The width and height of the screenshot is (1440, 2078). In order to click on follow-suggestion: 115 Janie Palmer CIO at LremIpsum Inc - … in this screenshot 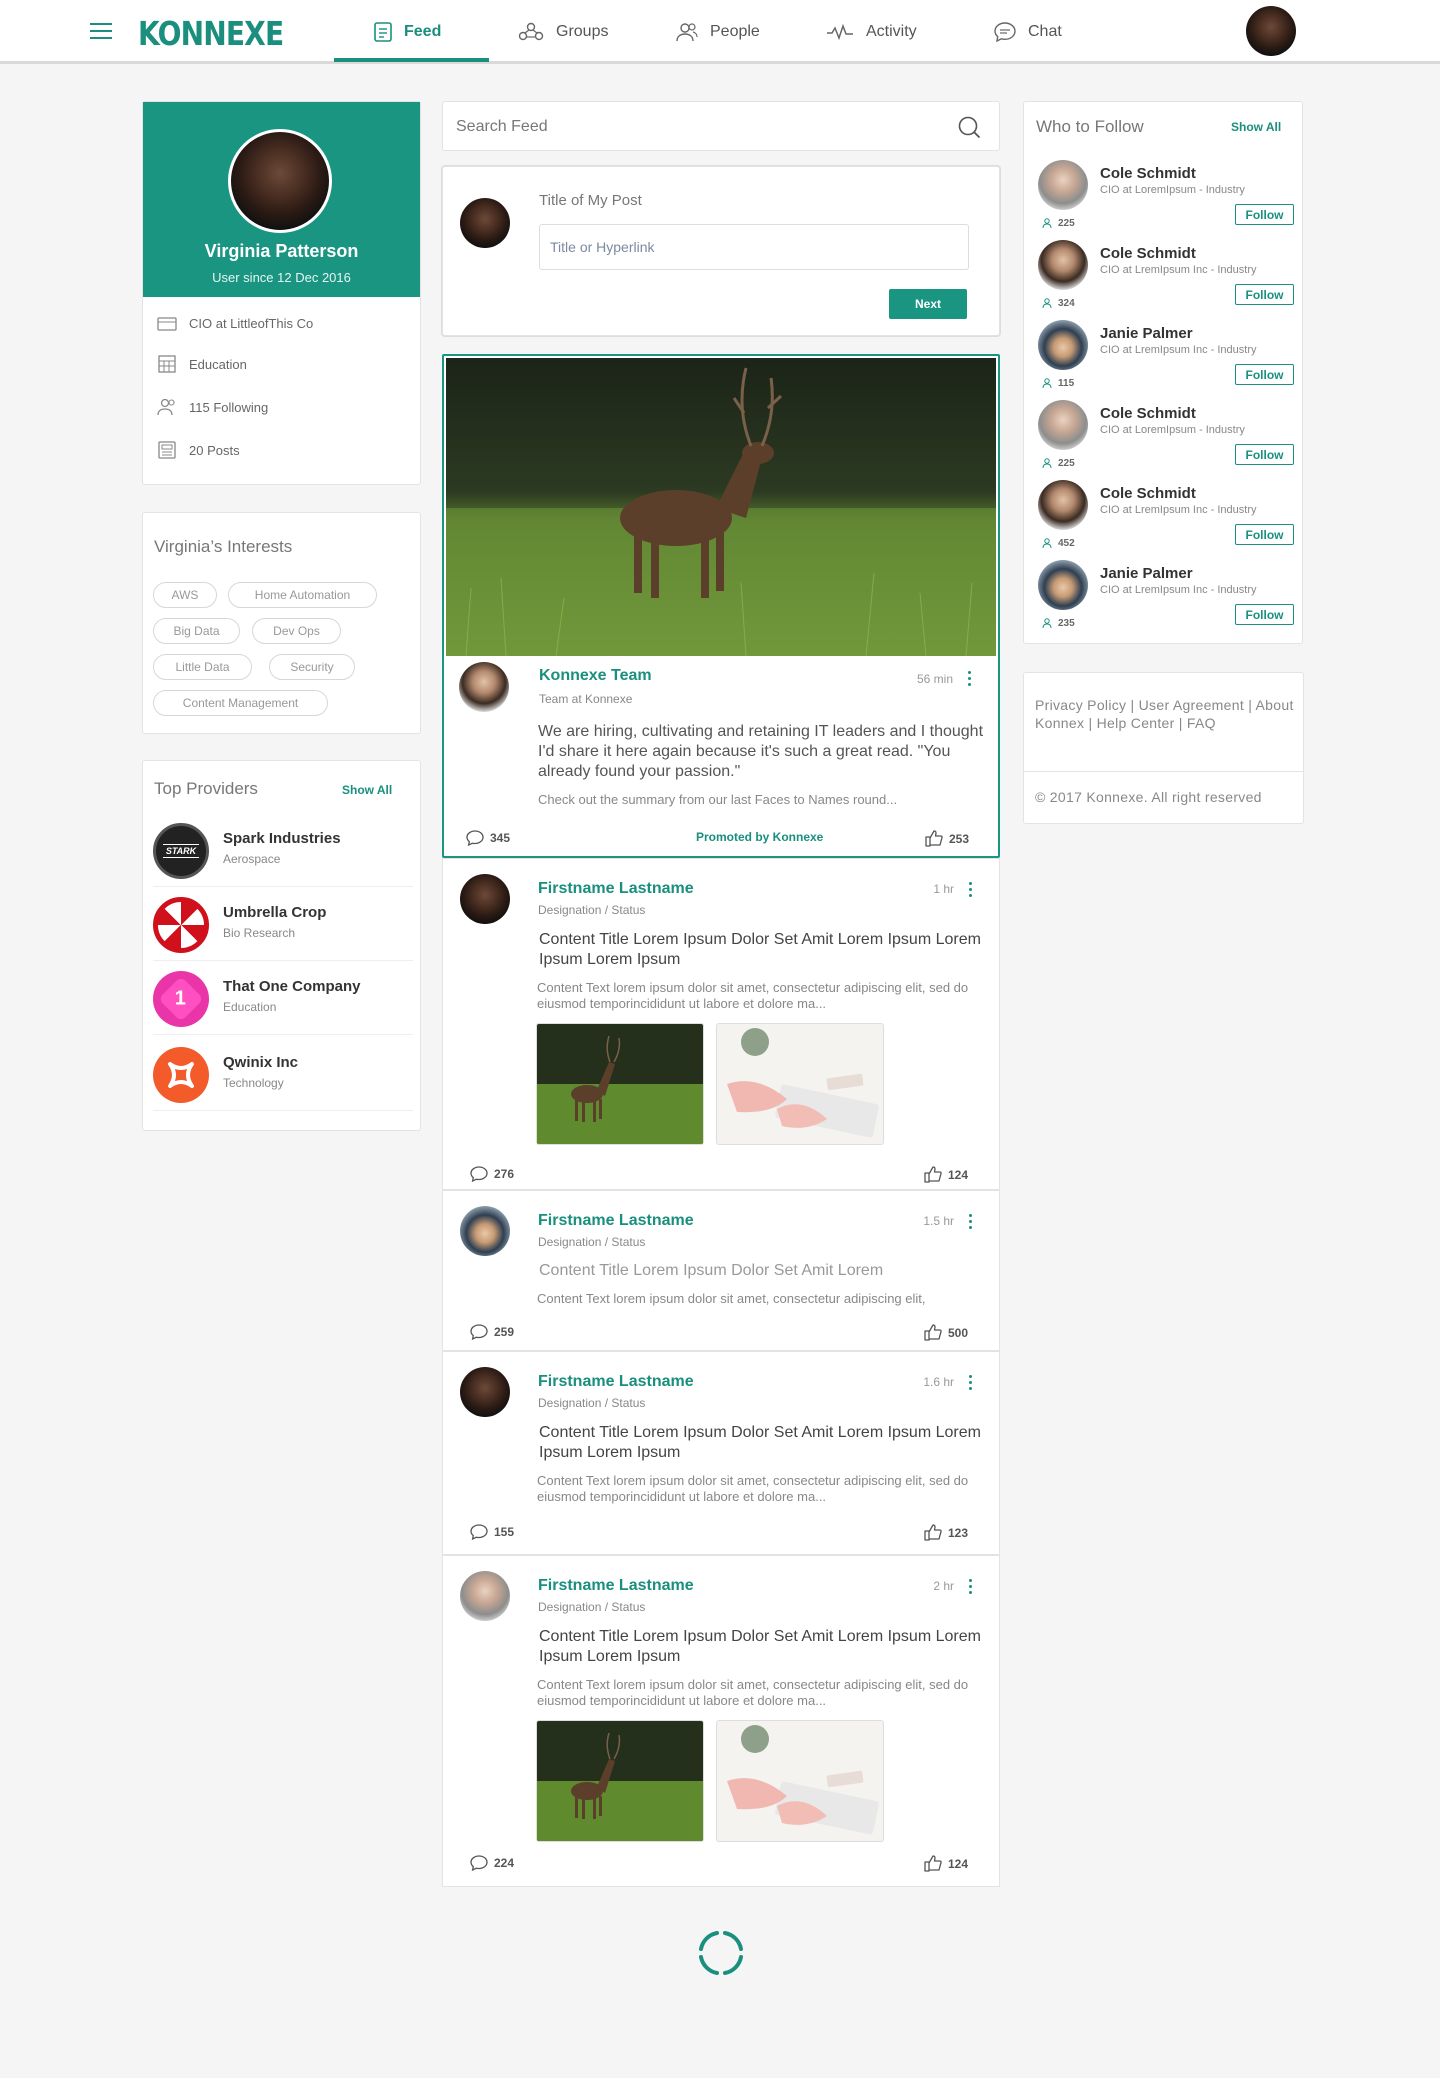, I will do `click(1166, 360)`.